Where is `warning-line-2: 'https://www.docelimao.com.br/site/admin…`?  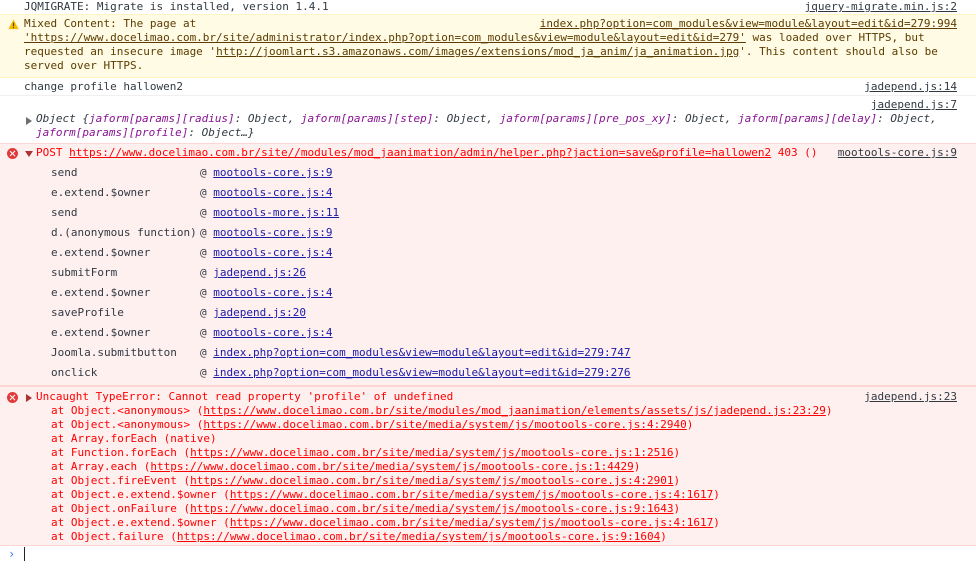 warning-line-2: 'https://www.docelimao.com.br/site/admin… is located at coordinates (474, 38).